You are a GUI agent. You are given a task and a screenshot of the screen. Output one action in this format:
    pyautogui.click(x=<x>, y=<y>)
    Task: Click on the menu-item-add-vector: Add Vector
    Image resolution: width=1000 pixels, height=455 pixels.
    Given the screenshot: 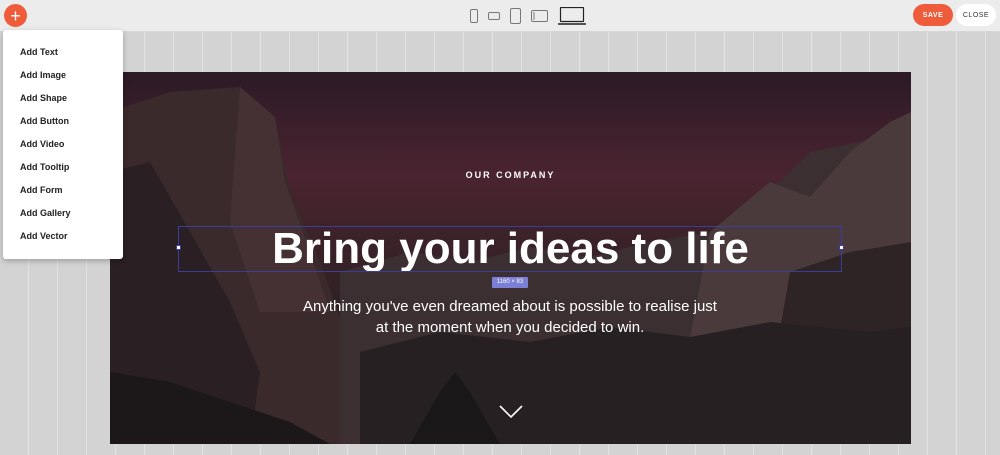 What is the action you would take?
    pyautogui.click(x=63, y=236)
    